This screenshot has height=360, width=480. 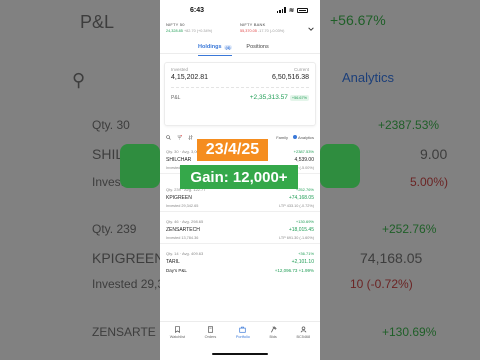 What do you see at coordinates (240, 354) in the screenshot?
I see `home-indicator` at bounding box center [240, 354].